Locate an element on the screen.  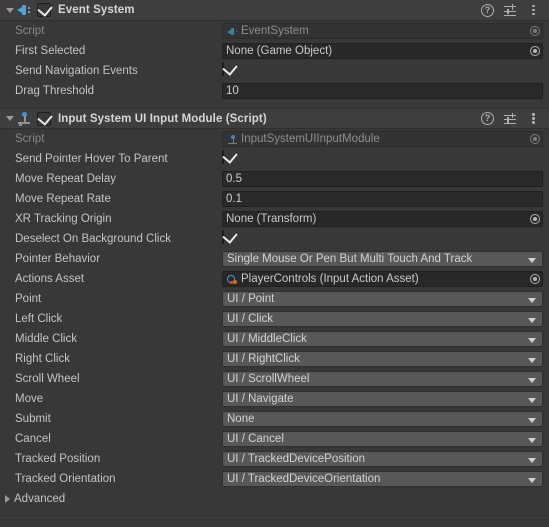
dropdown-select: UI / MiddleClick is located at coordinates (382, 339).